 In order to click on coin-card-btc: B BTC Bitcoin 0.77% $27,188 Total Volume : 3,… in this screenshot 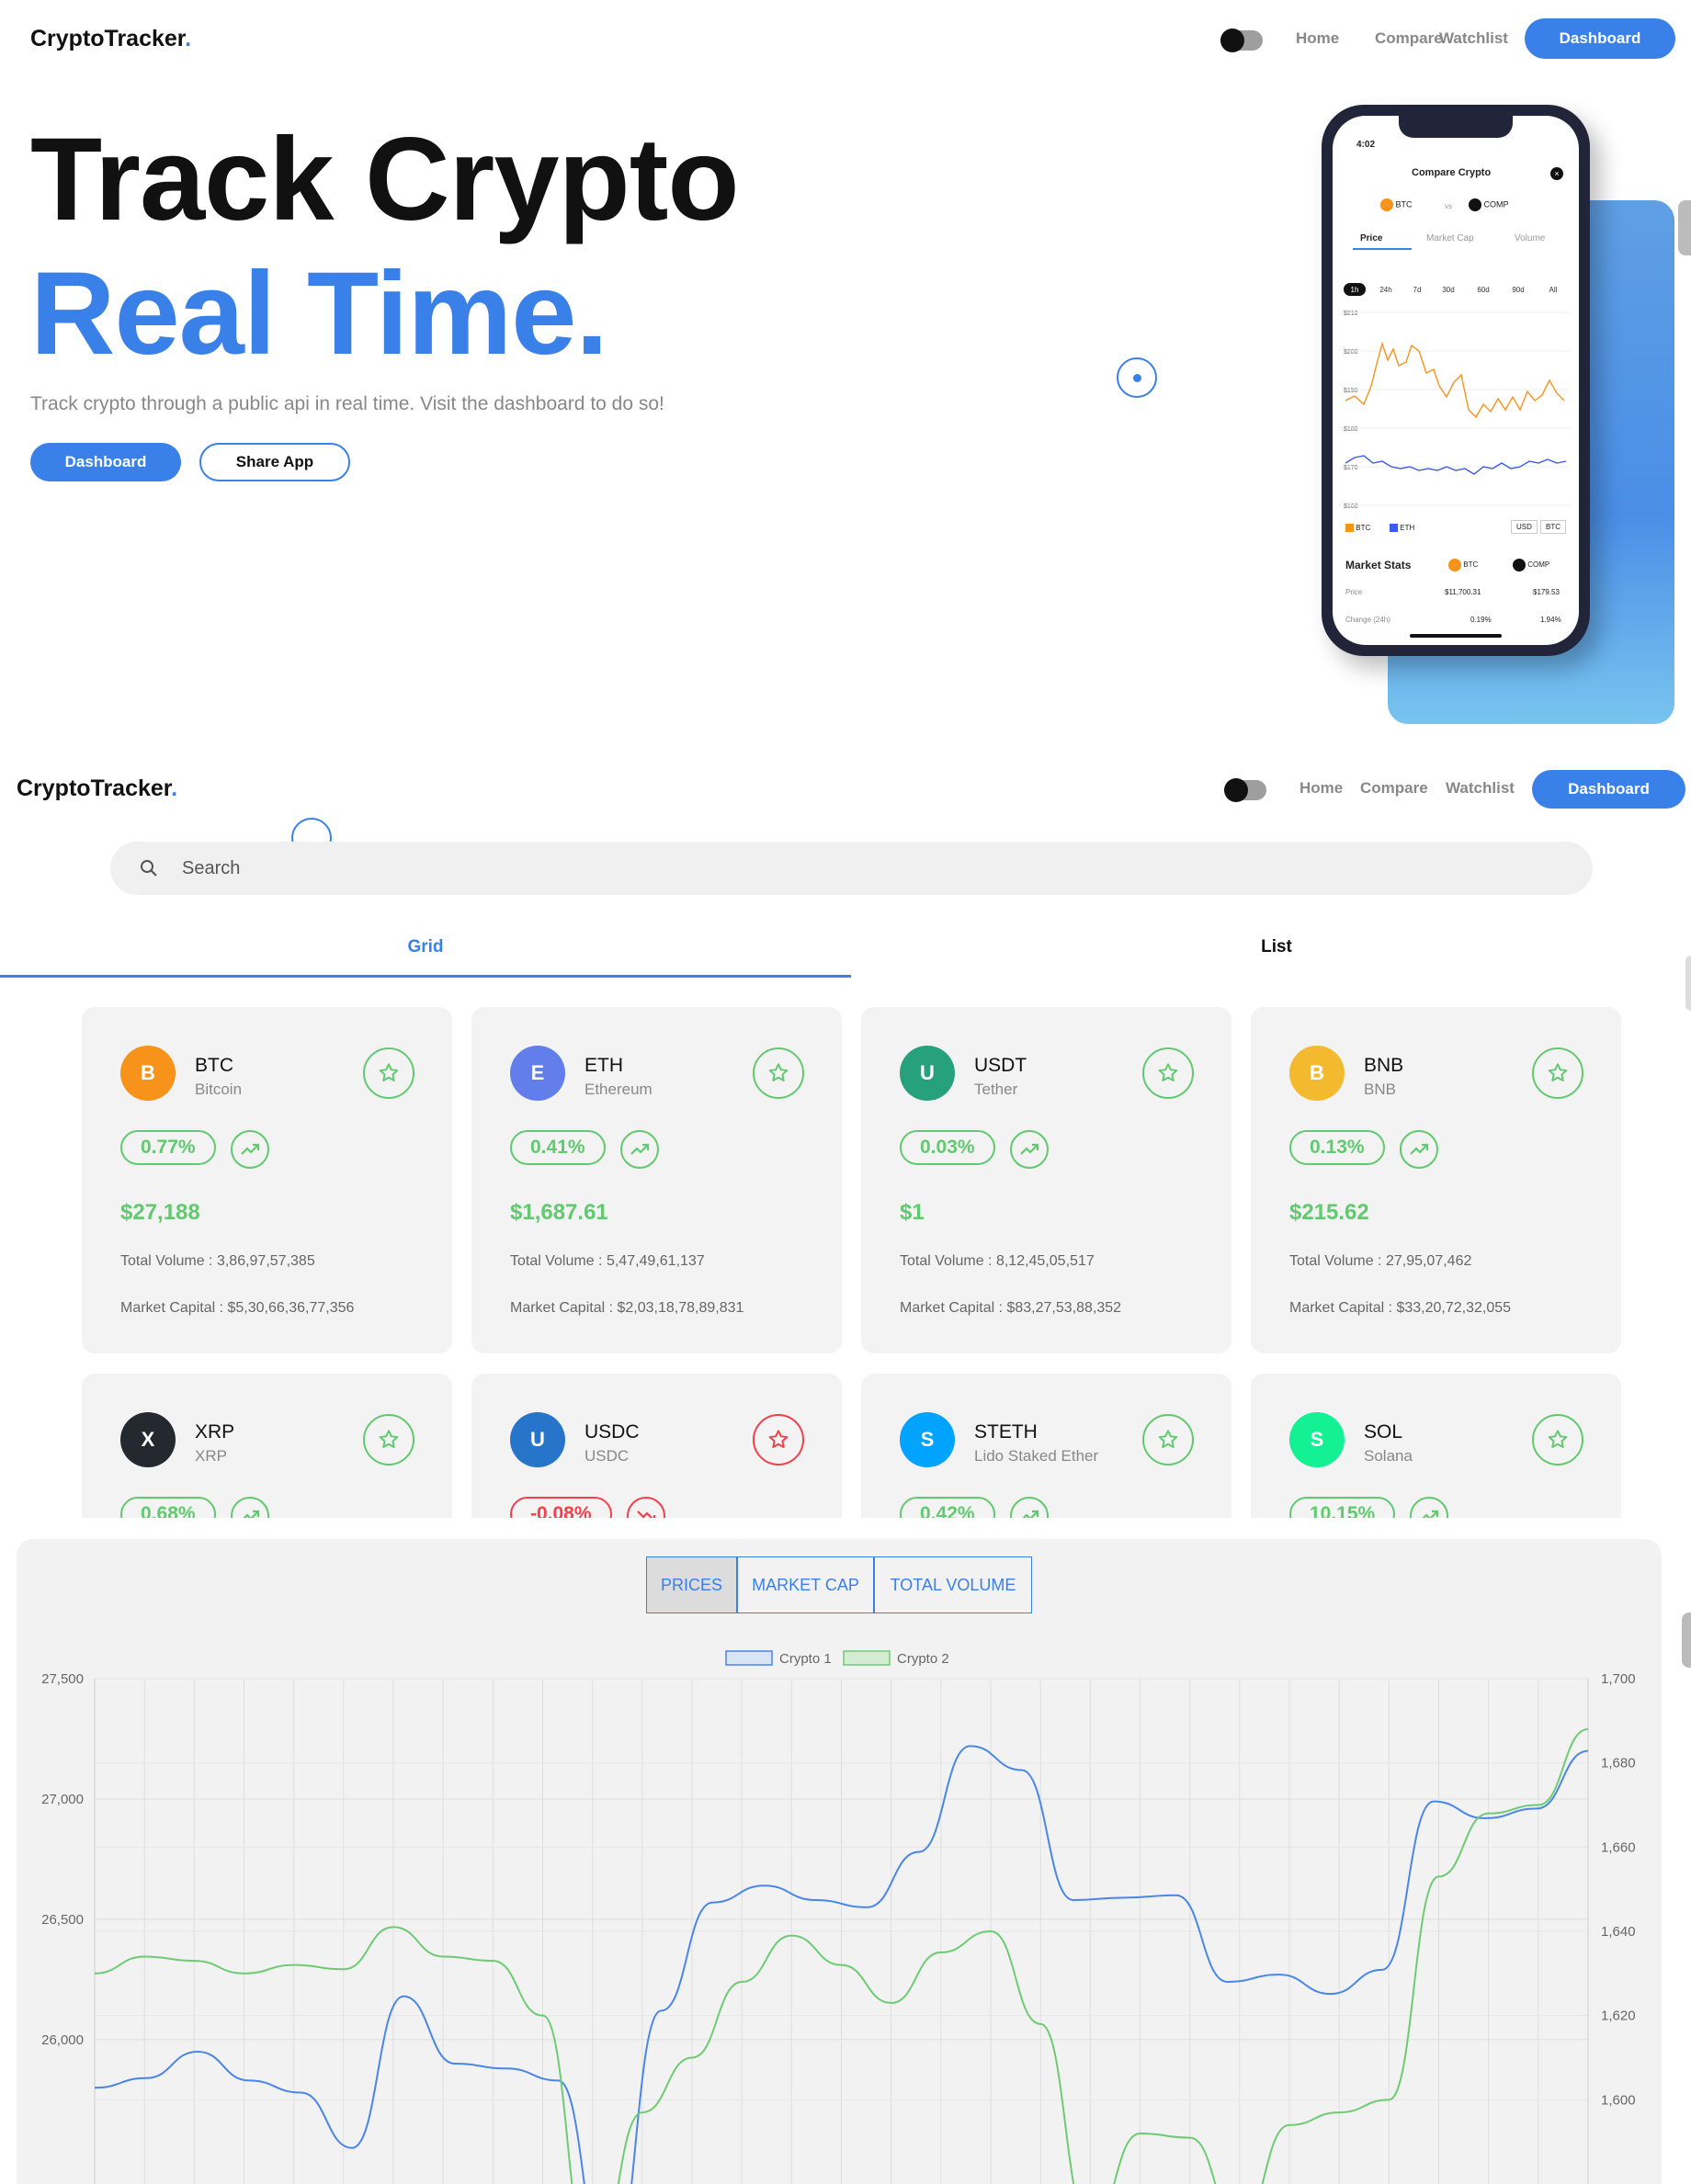, I will do `click(267, 1180)`.